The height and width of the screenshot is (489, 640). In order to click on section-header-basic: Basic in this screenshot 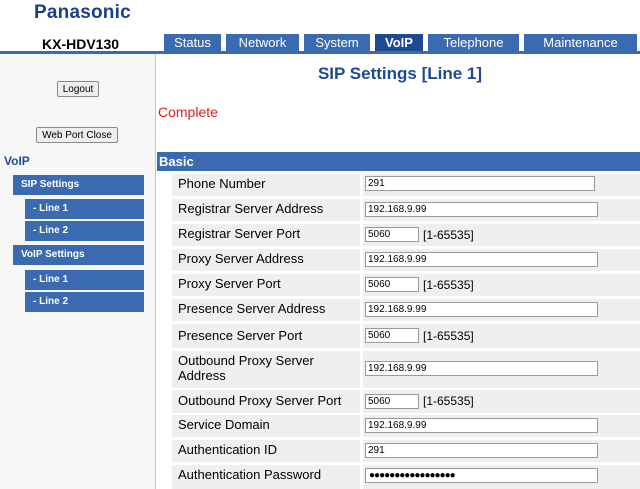, I will do `click(398, 161)`.